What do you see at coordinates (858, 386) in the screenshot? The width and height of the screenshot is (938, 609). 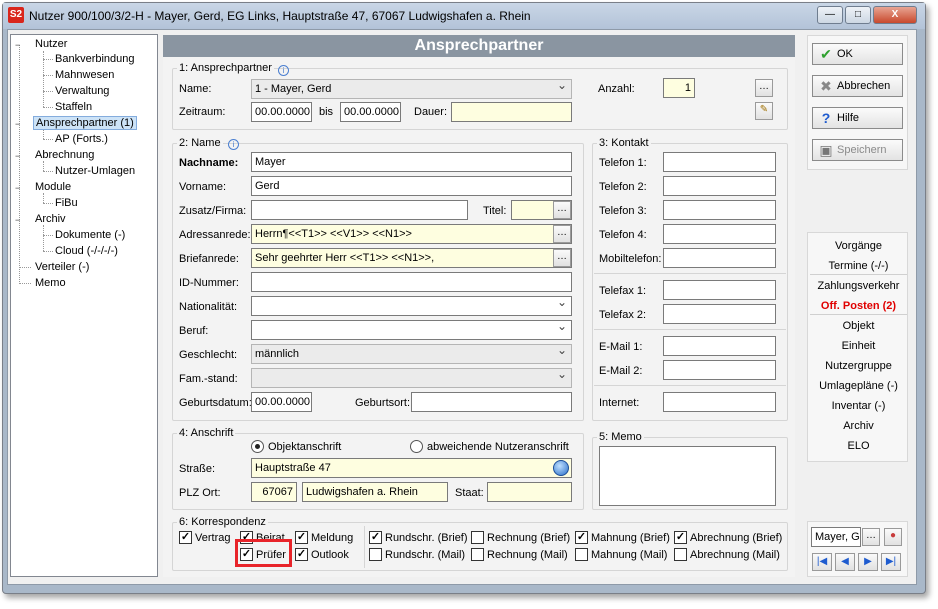 I see `nav-umlageplaene: Umlagepläne (-)` at bounding box center [858, 386].